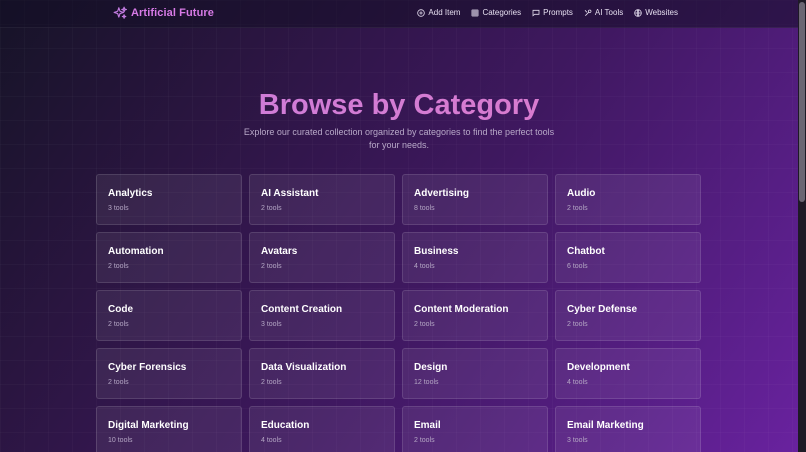 This screenshot has width=806, height=452. I want to click on category-count: 10 tools, so click(120, 440).